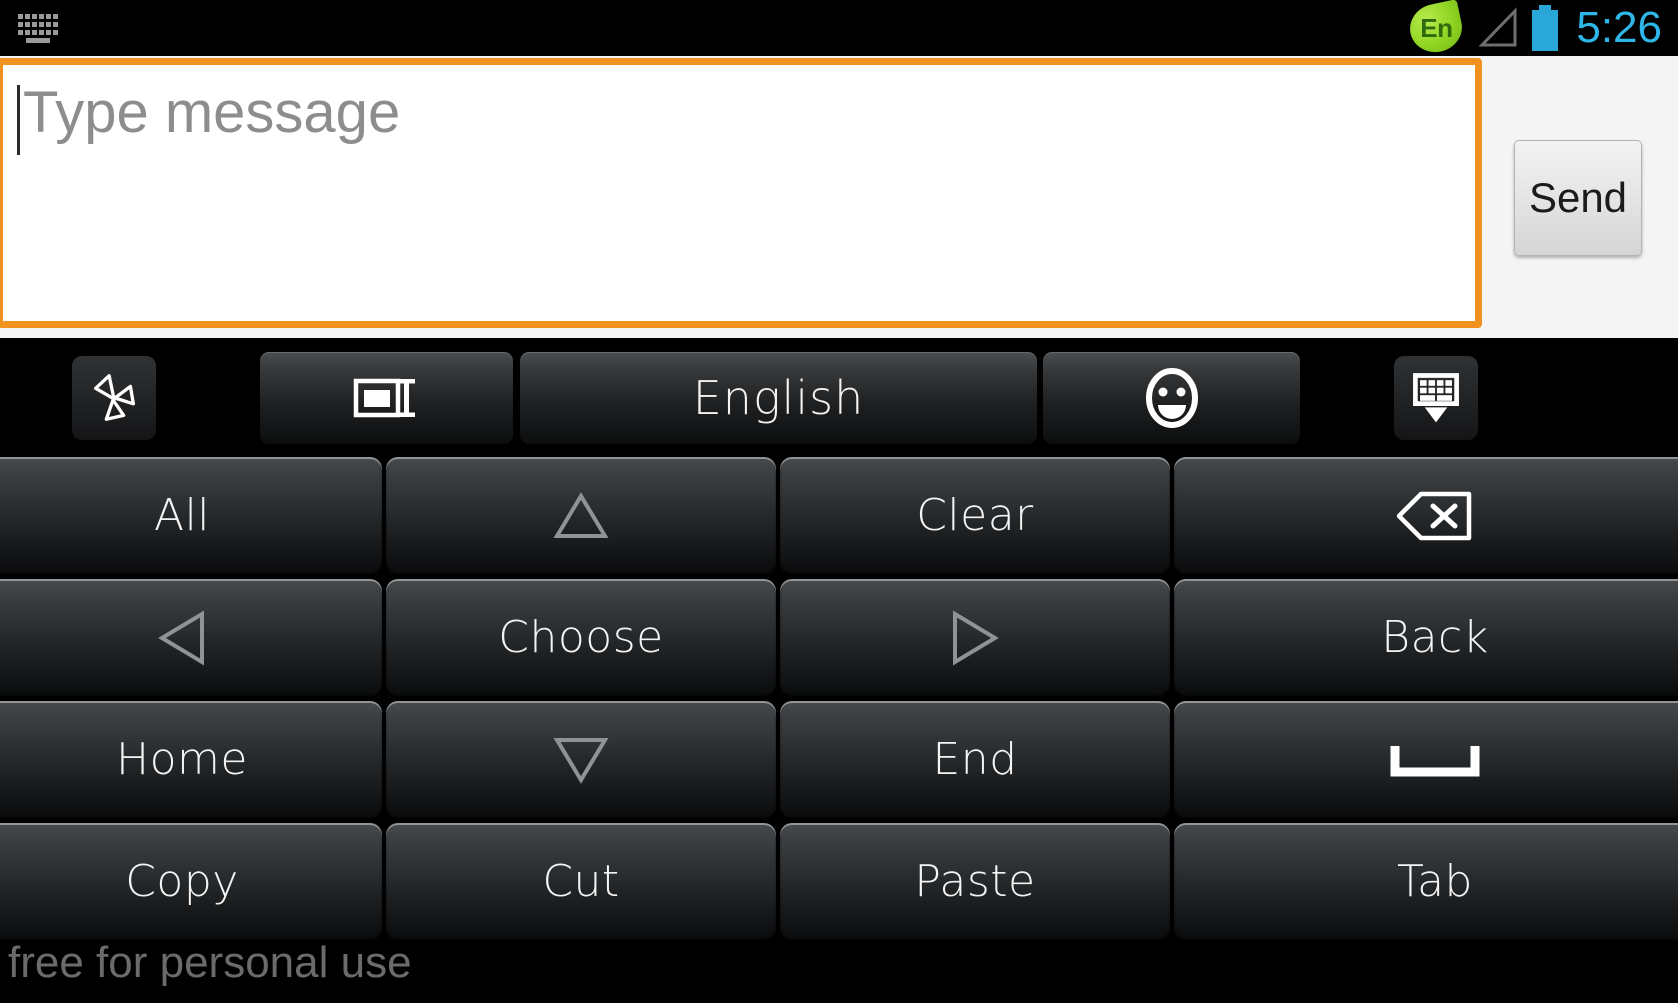 This screenshot has width=1678, height=1003. I want to click on language-label: English, so click(778, 398).